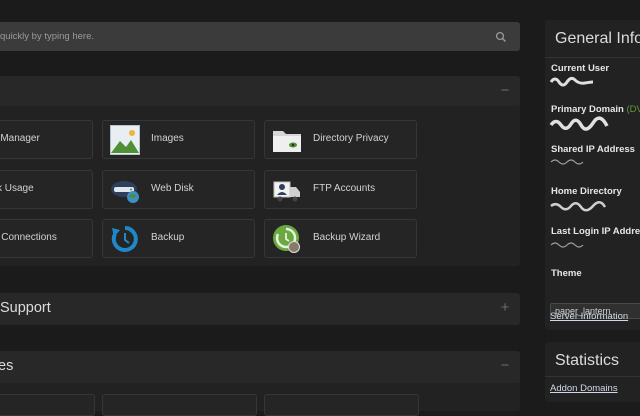 Image resolution: width=640 pixels, height=416 pixels. Describe the element at coordinates (124, 239) in the screenshot. I see `backup-icon` at that location.